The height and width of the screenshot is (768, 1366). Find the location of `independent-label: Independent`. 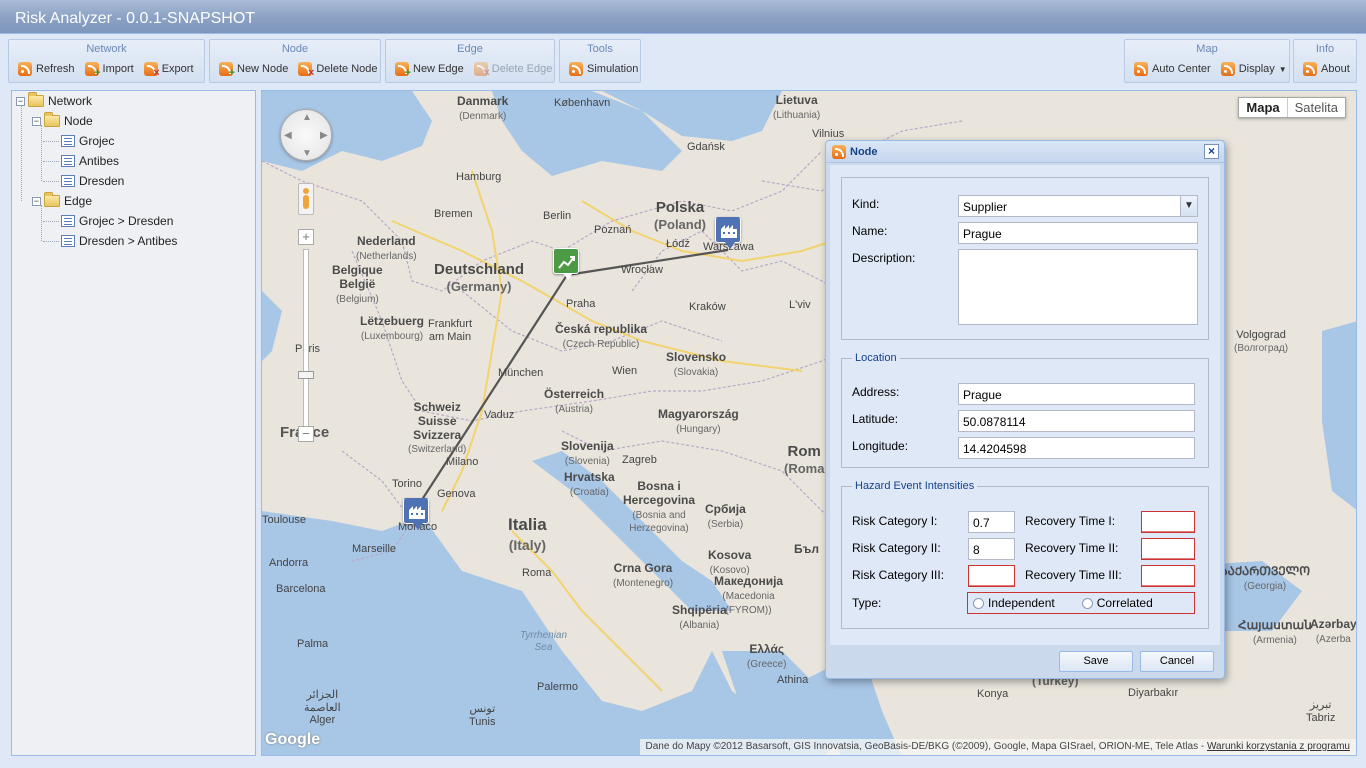

independent-label: Independent is located at coordinates (1021, 603).